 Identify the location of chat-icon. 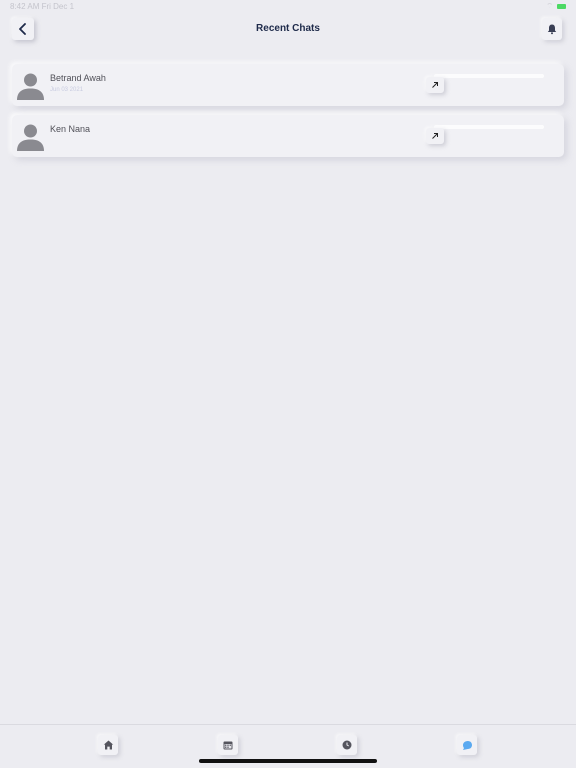
(467, 745).